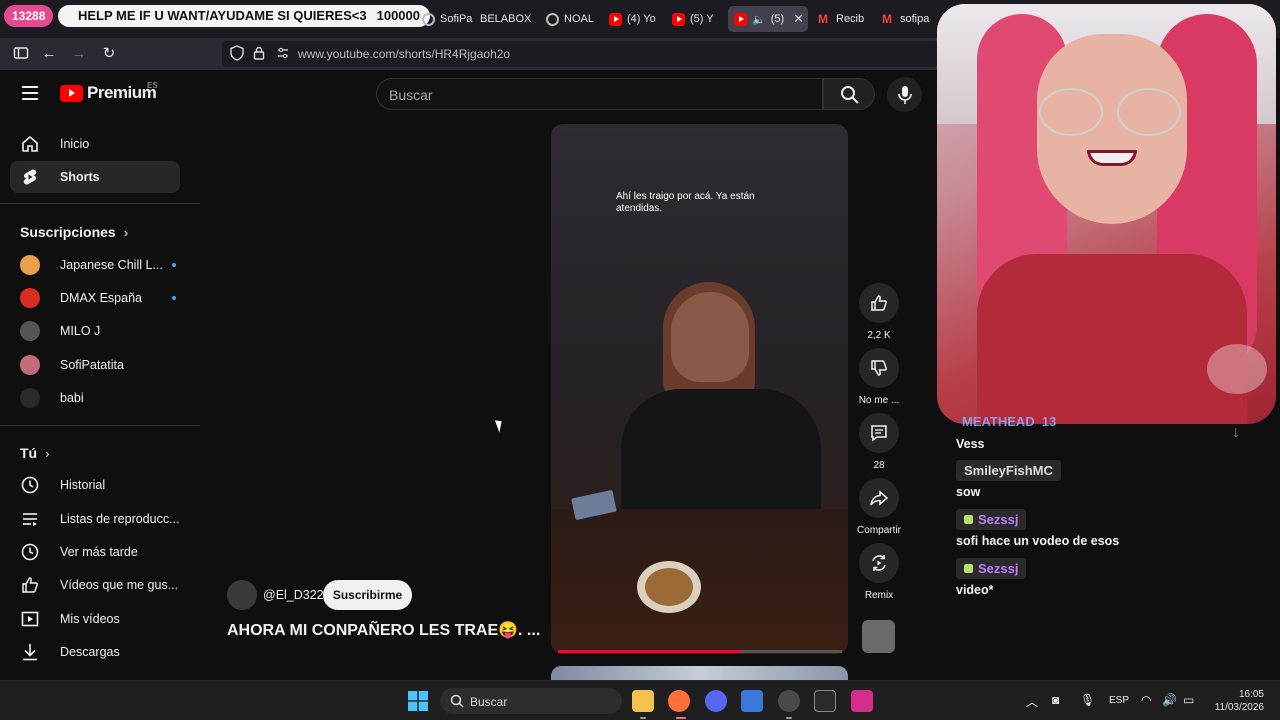  I want to click on browser-tab: (4) Yo, so click(632, 19).